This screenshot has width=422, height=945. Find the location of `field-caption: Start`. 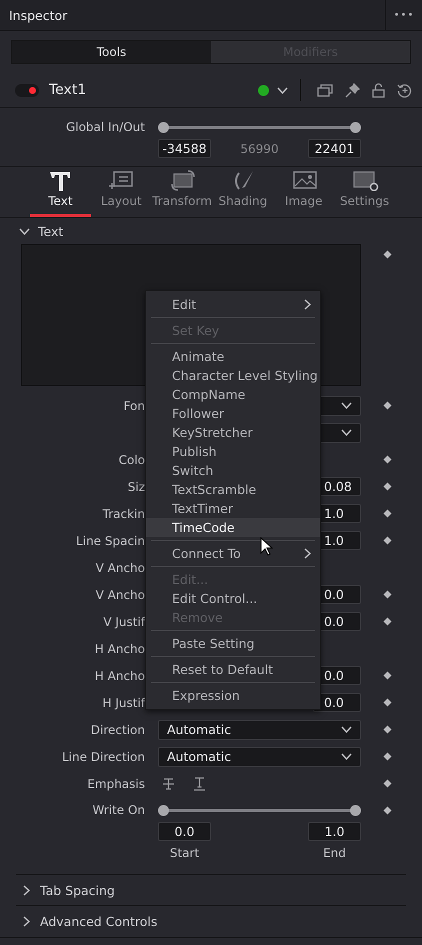

field-caption: Start is located at coordinates (184, 854).